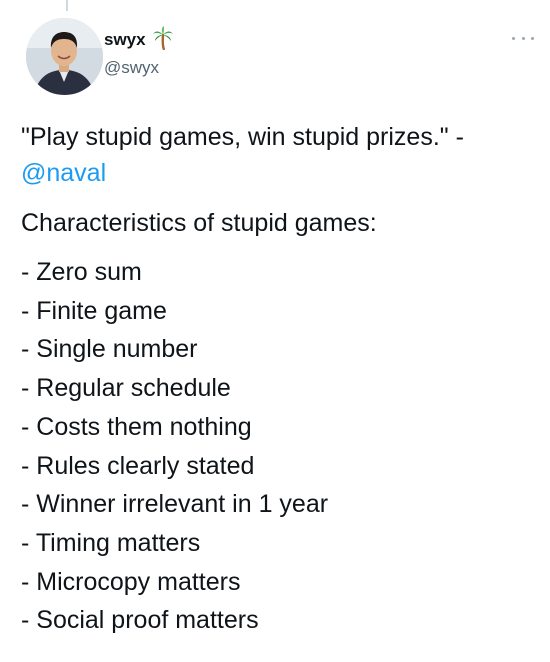 This screenshot has width=550, height=662. Describe the element at coordinates (126, 388) in the screenshot. I see `list-item: - Regular schedule` at that location.